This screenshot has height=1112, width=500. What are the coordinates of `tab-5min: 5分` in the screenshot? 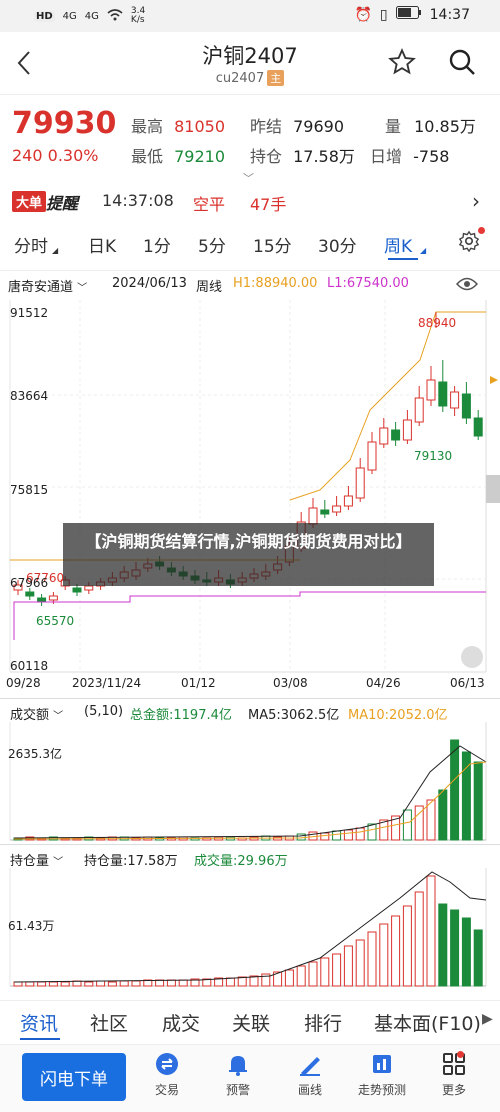 It's located at (212, 244).